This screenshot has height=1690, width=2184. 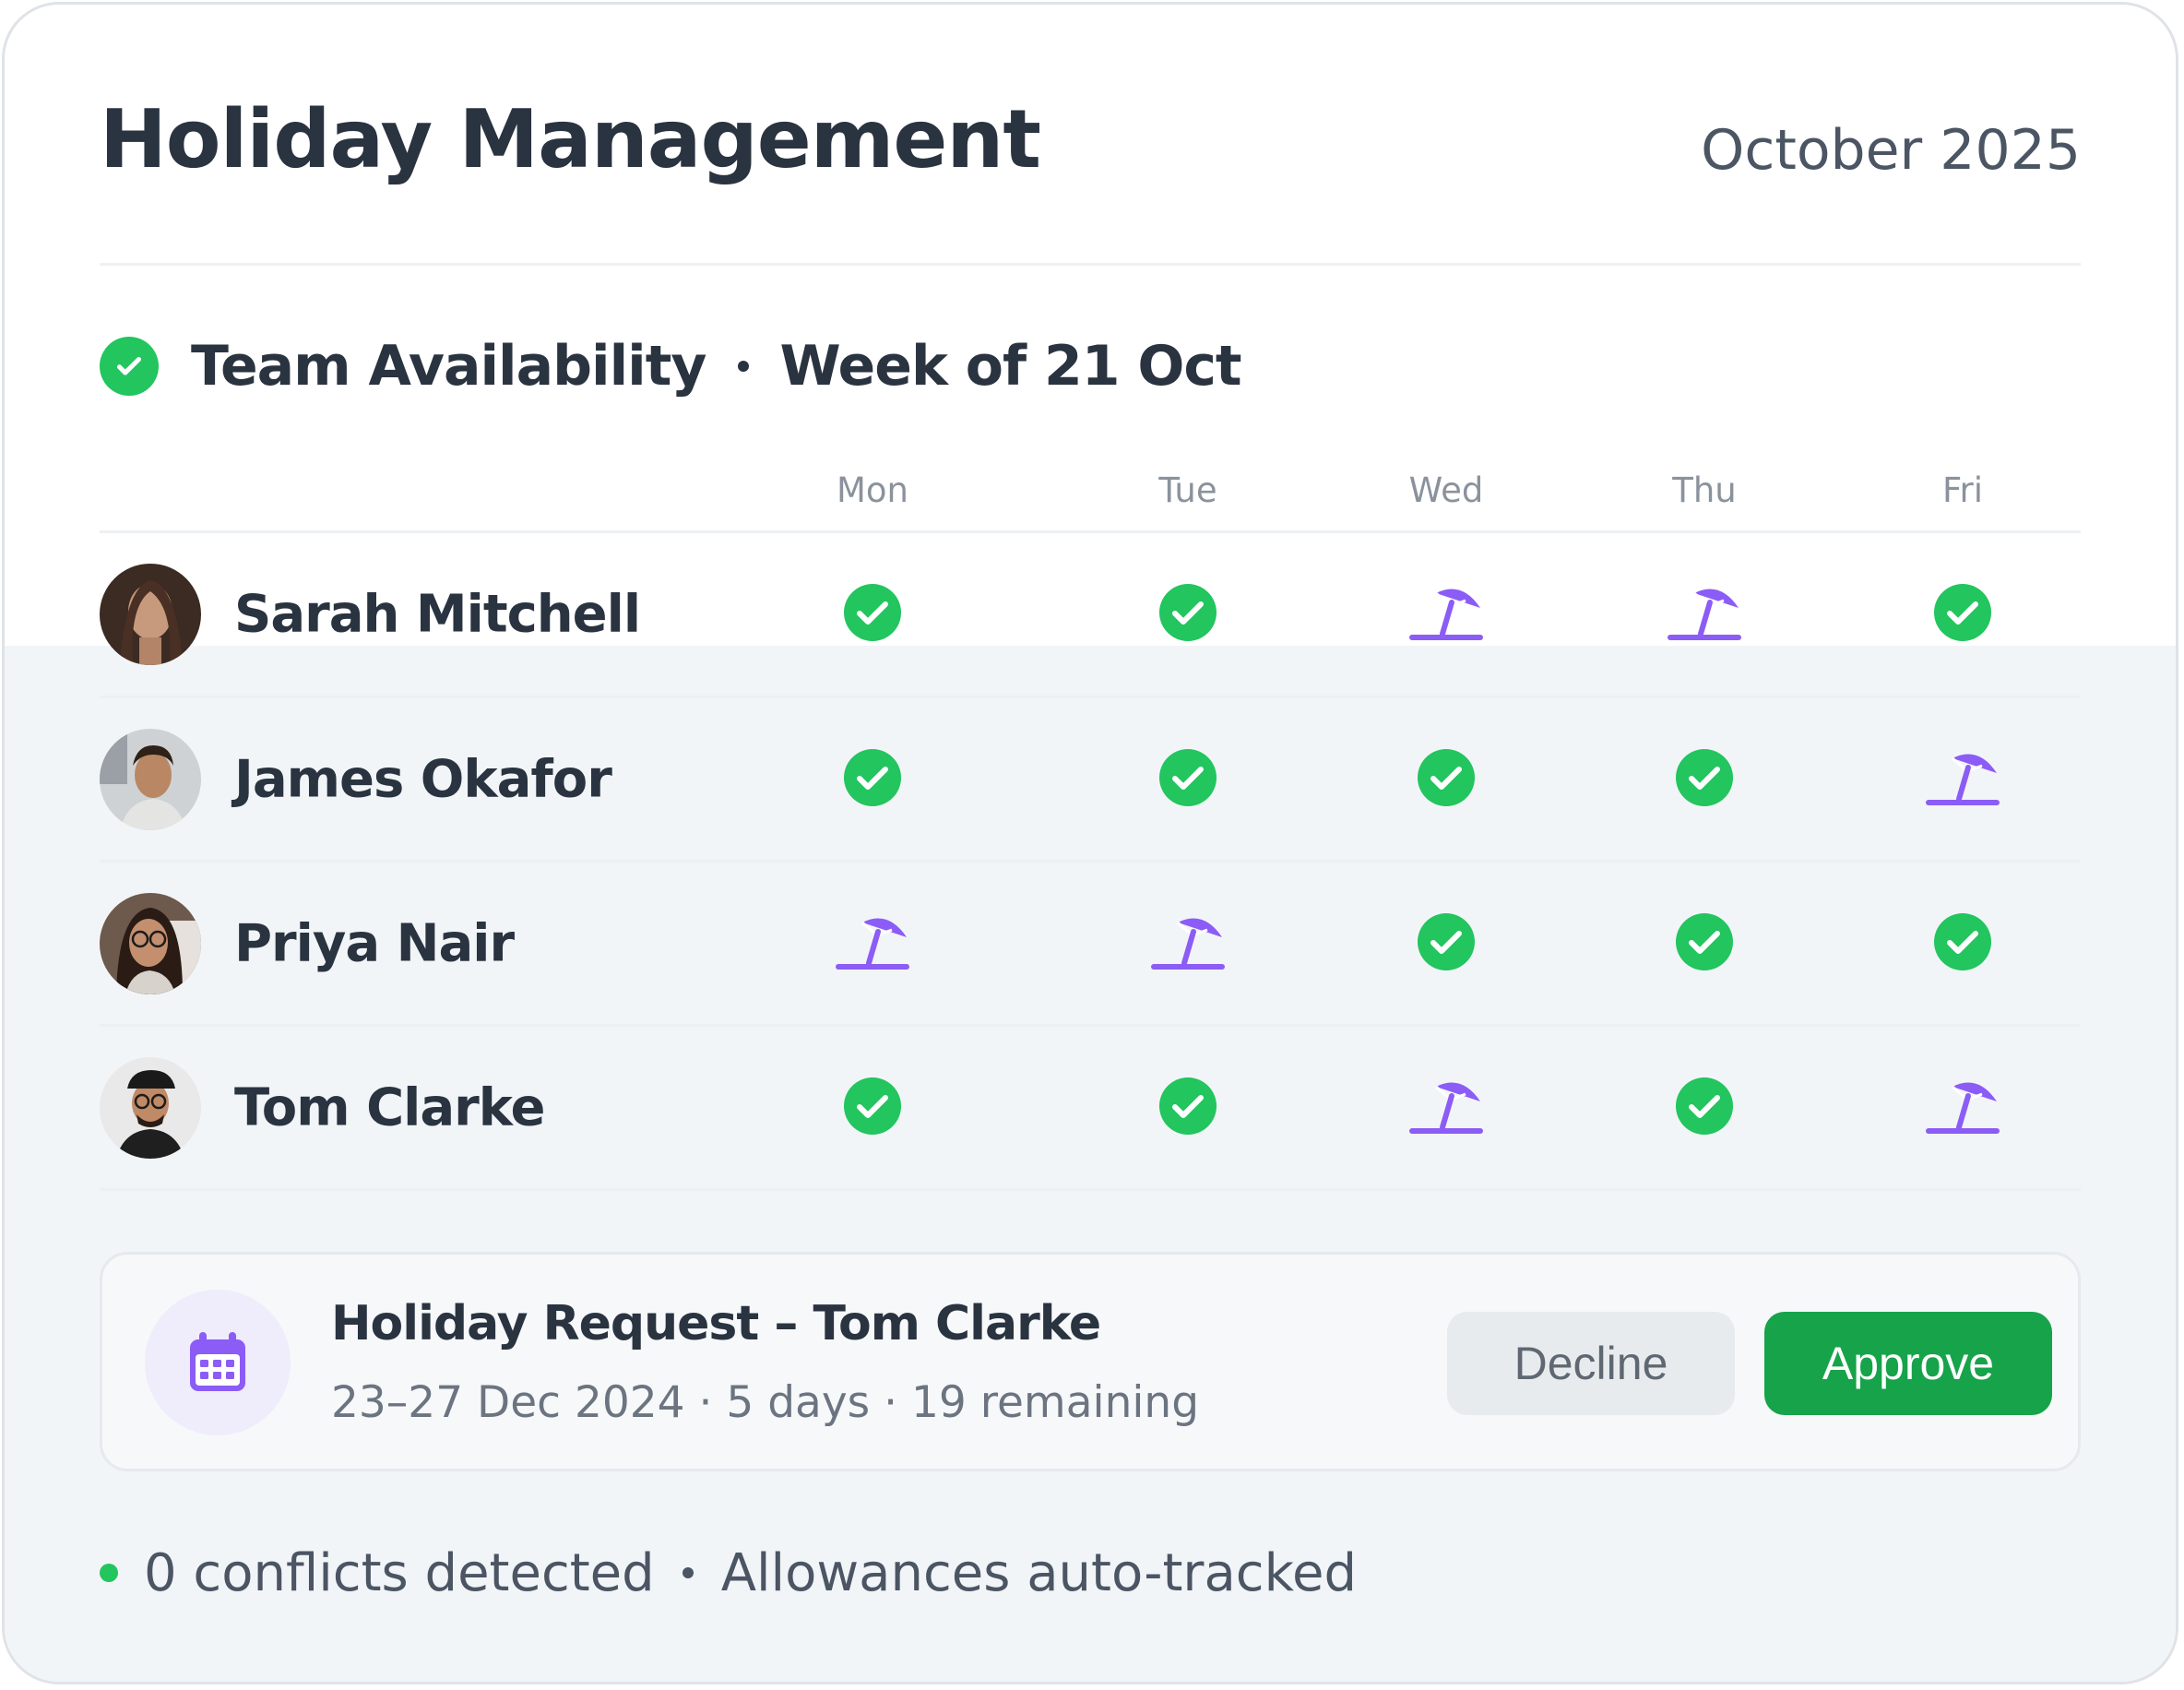 I want to click on month-label: October 2025, so click(x=1891, y=150).